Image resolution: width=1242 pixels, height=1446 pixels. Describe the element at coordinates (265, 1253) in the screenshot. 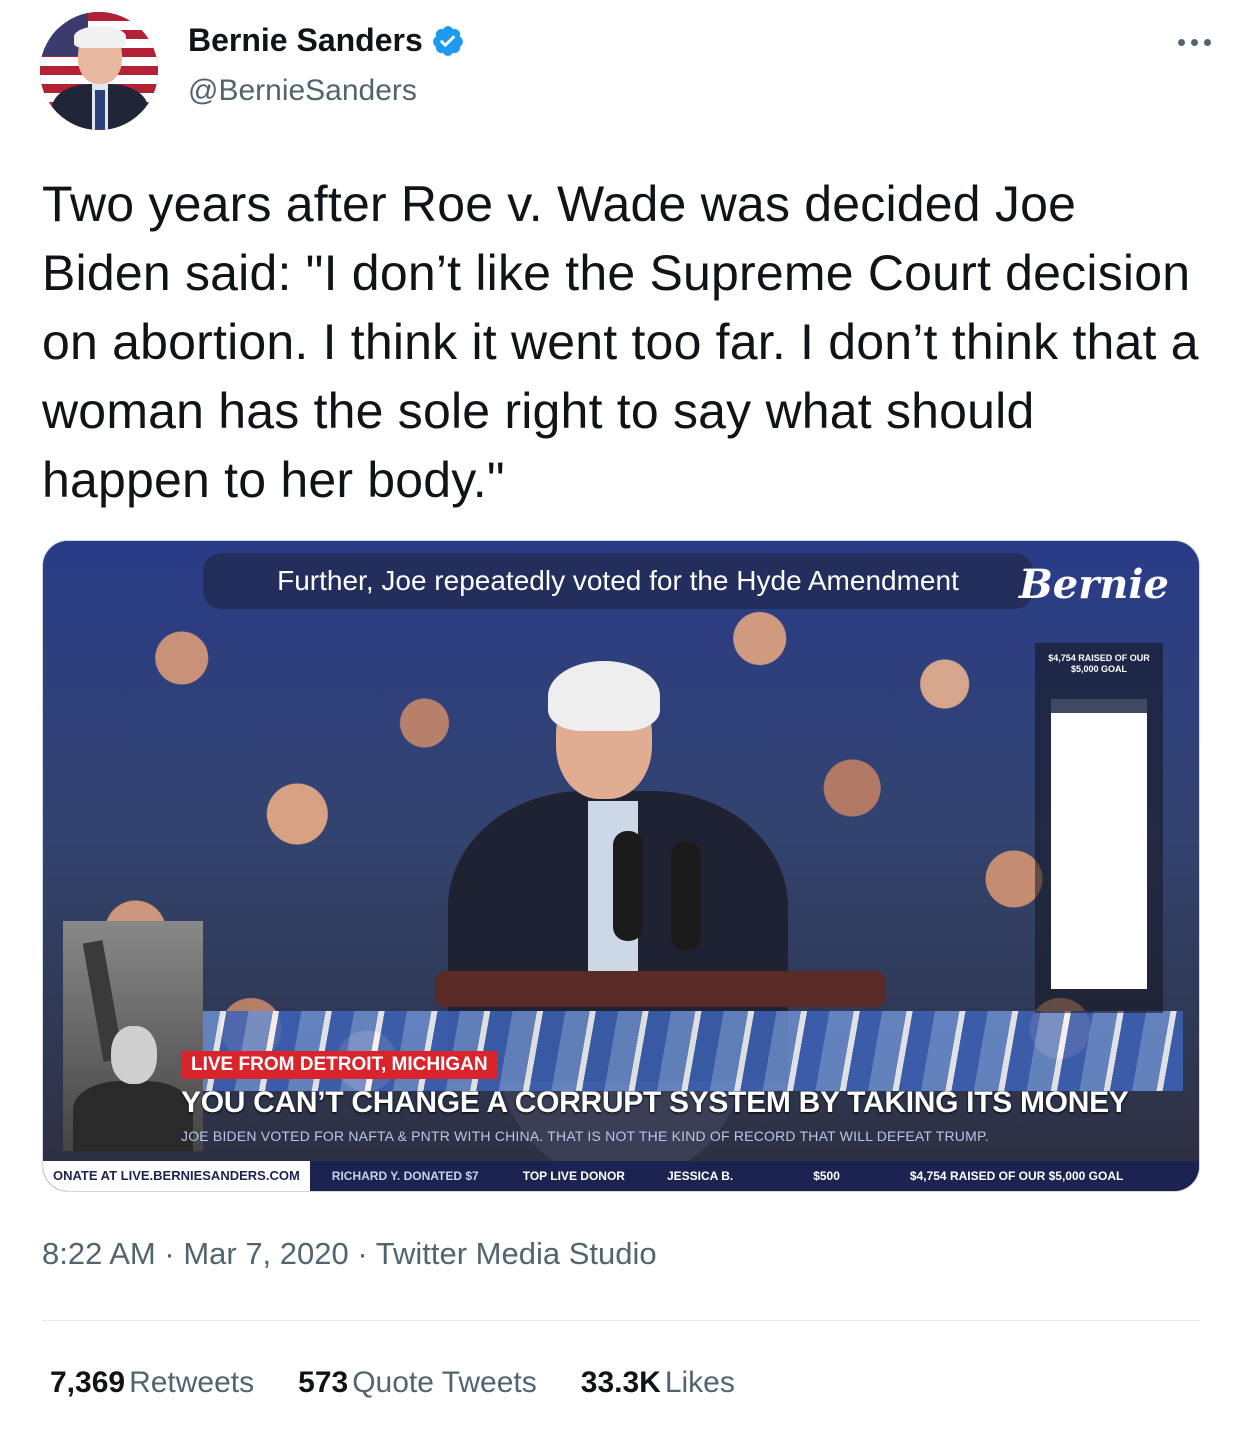

I see `tweet-date: Mar 7, 2020` at that location.